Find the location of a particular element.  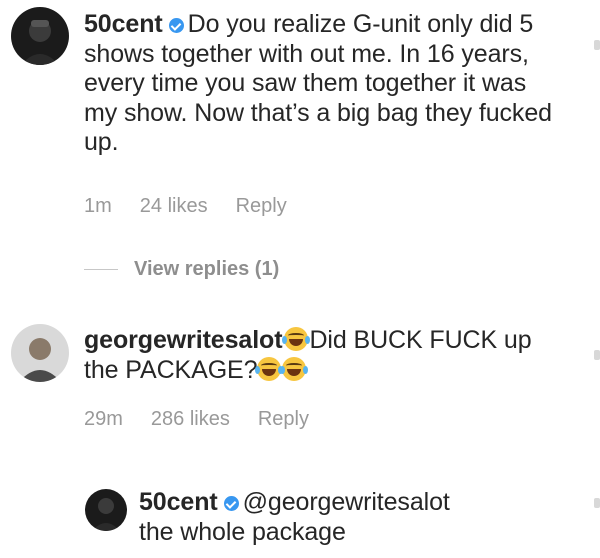

timestamp: 29m is located at coordinates (103, 419).